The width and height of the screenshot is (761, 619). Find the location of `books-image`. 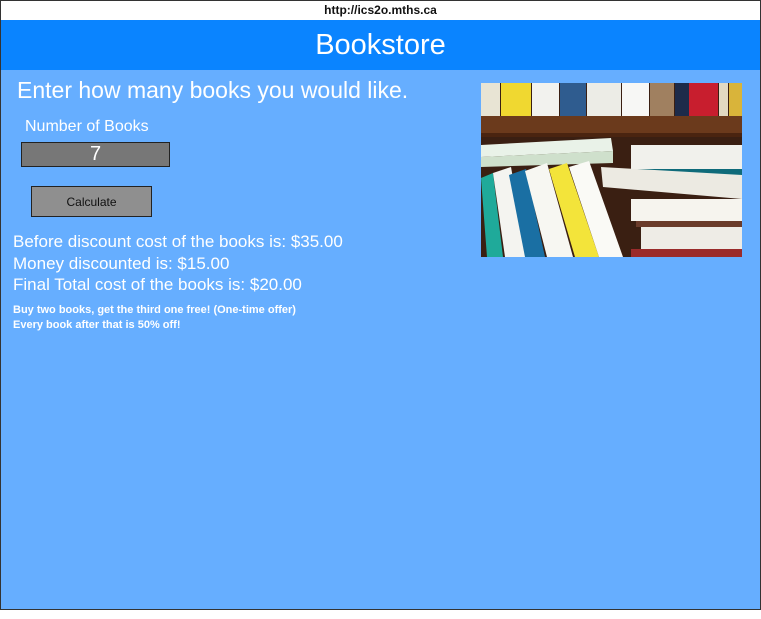

books-image is located at coordinates (611, 170).